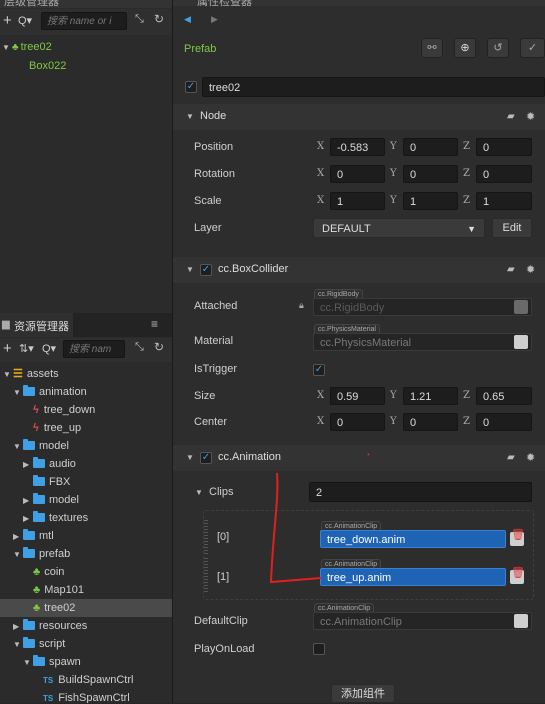 This screenshot has width=545, height=704. Describe the element at coordinates (86, 500) in the screenshot. I see `asset-row: ▶ model` at that location.